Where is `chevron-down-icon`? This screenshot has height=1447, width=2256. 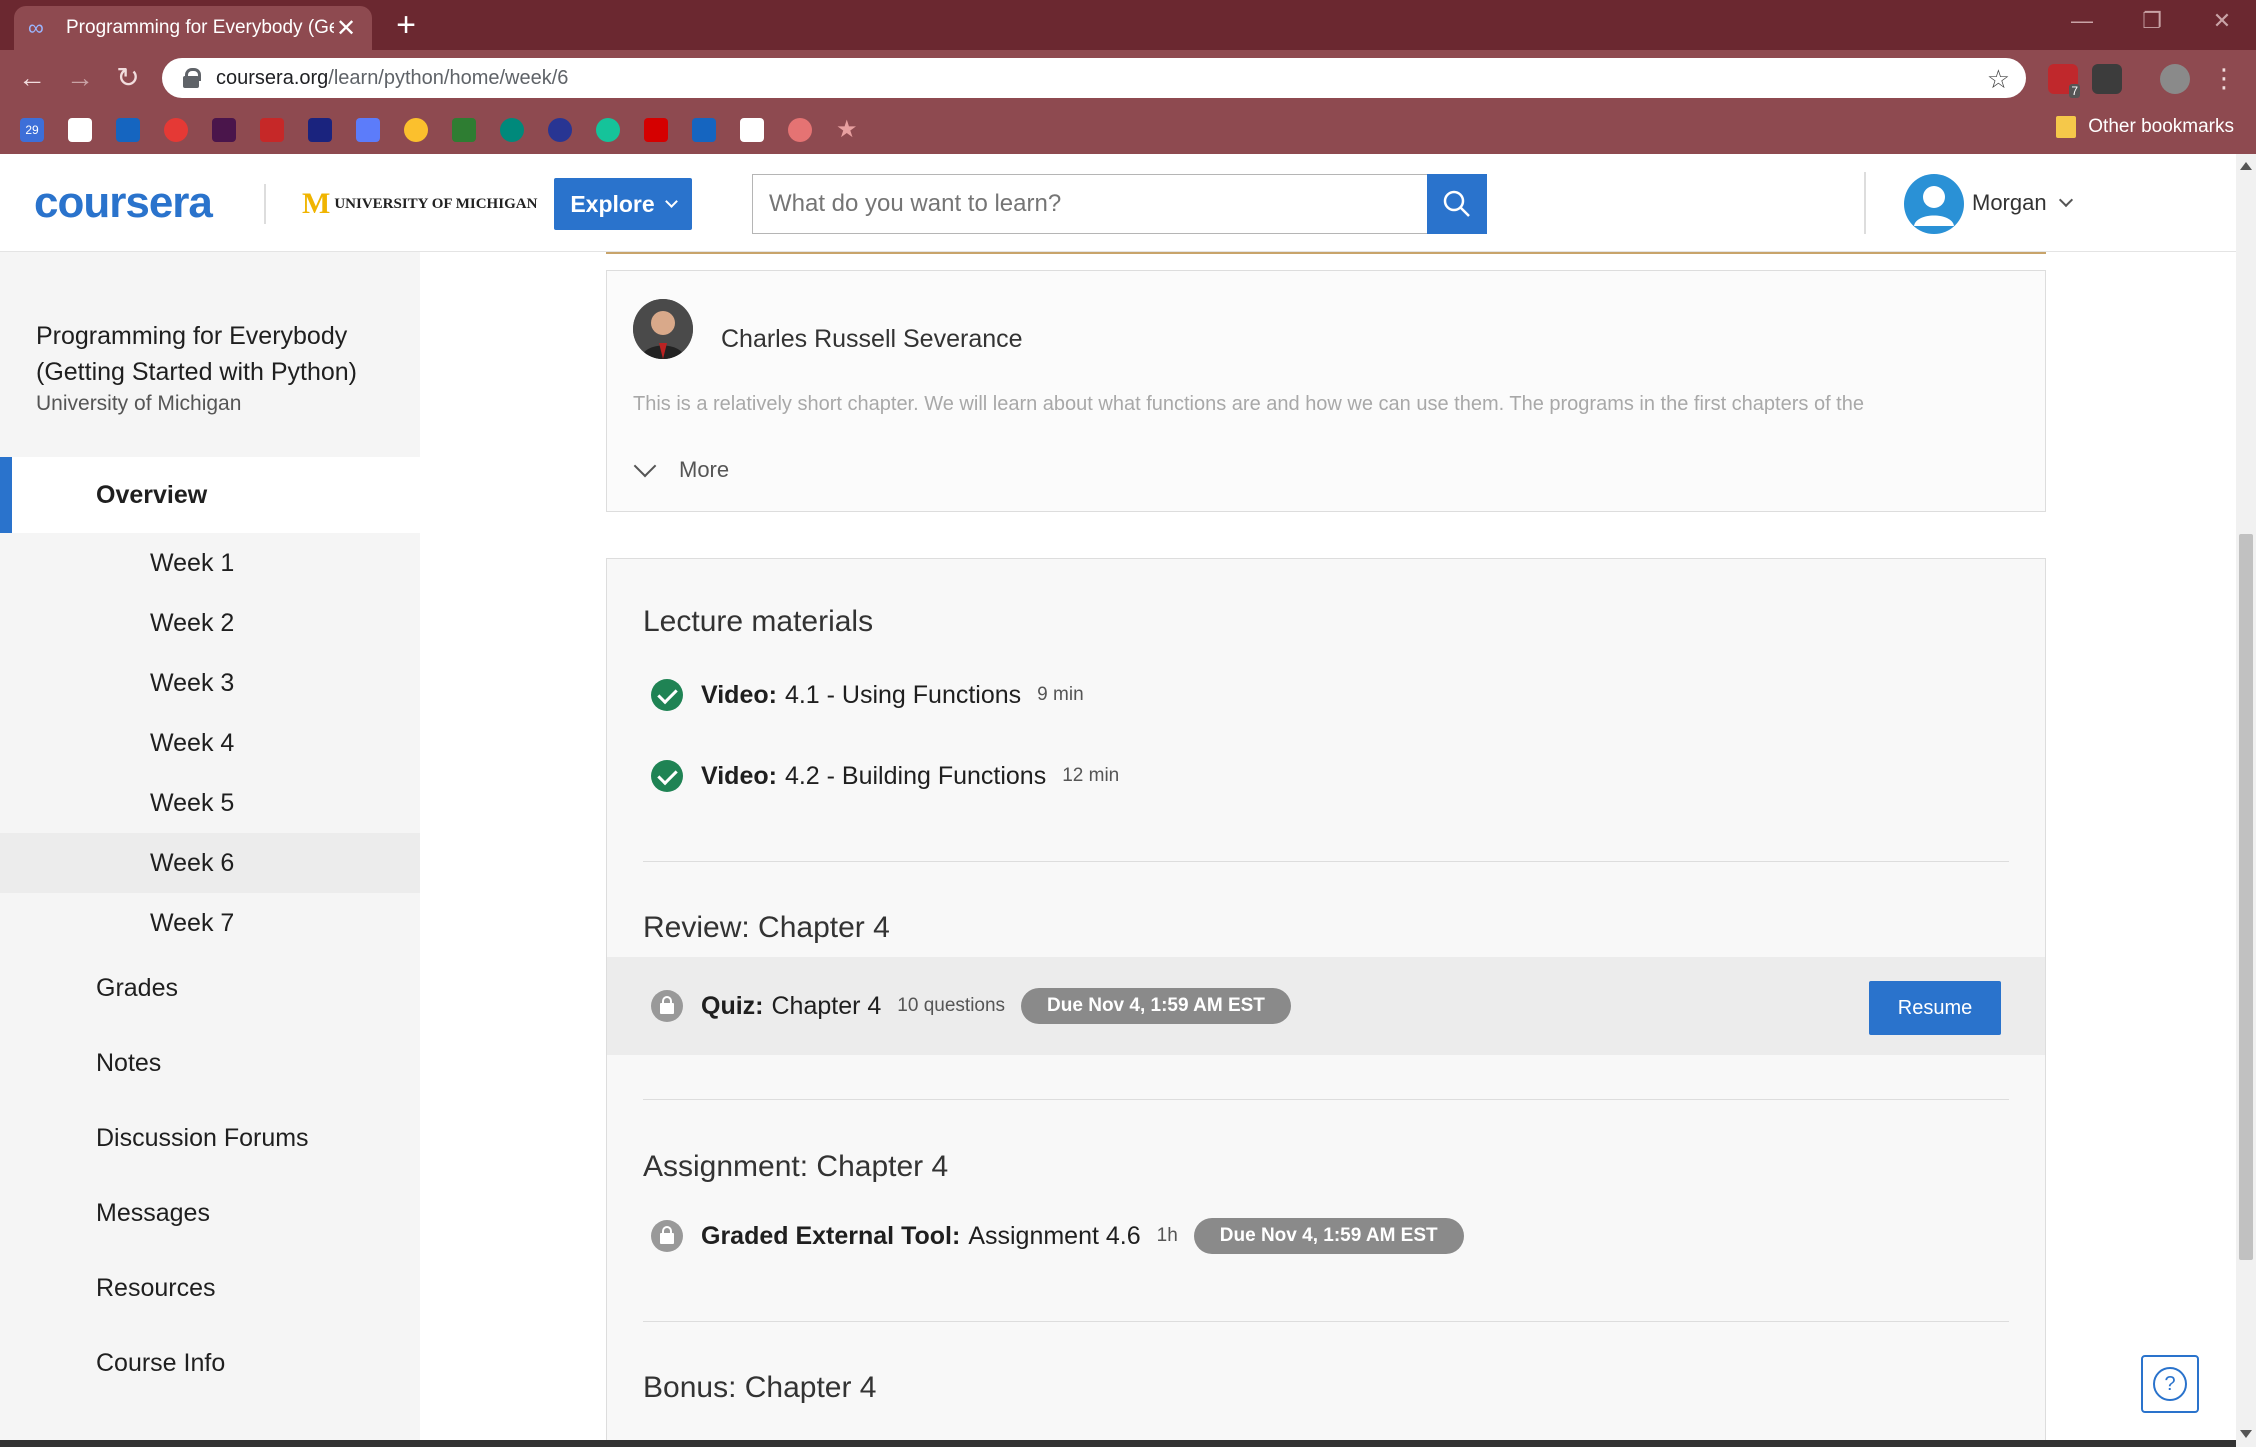
chevron-down-icon is located at coordinates (671, 201).